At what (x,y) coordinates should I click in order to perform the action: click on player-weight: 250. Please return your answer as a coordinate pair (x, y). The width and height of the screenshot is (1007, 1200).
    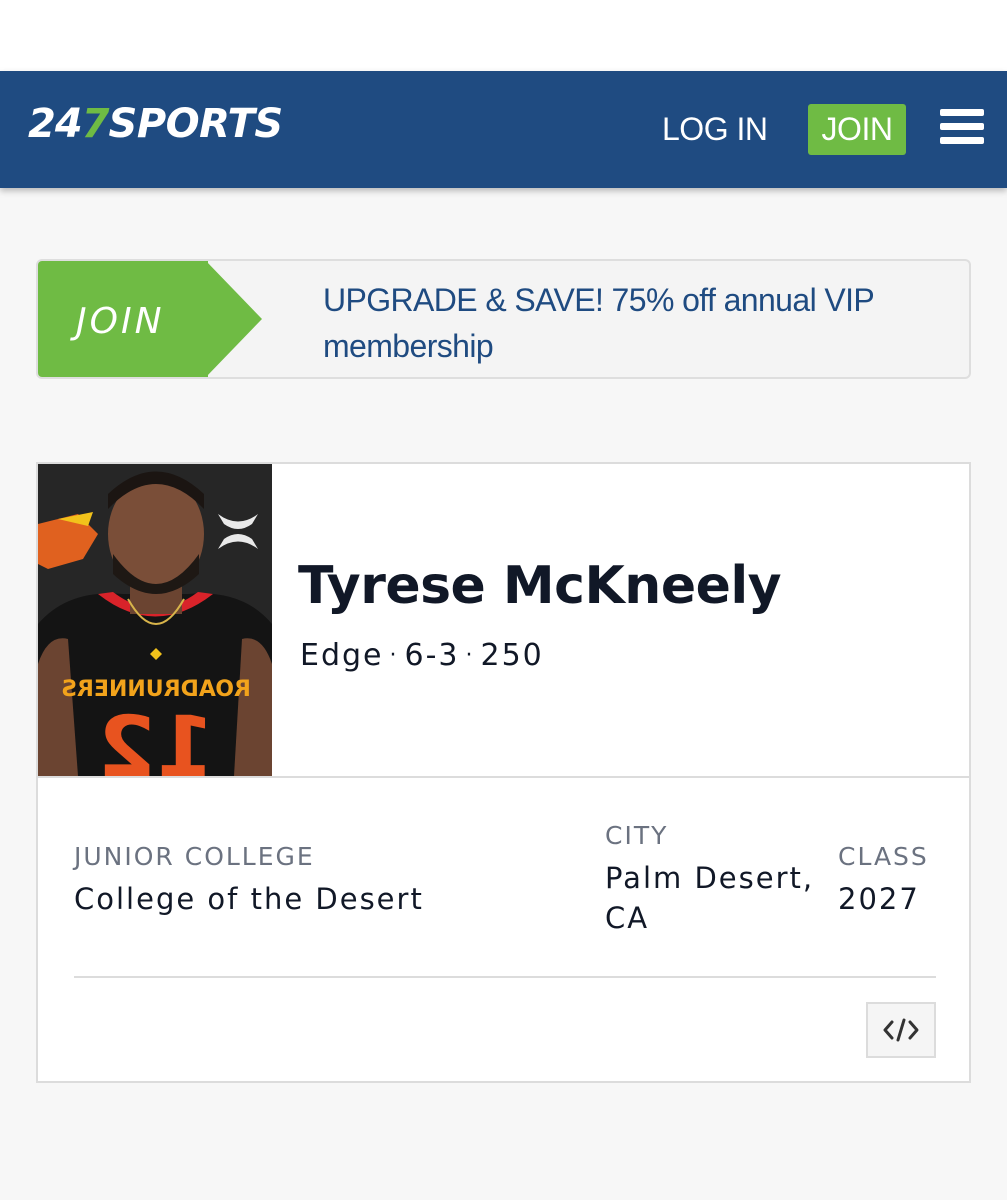
    Looking at the image, I should click on (512, 655).